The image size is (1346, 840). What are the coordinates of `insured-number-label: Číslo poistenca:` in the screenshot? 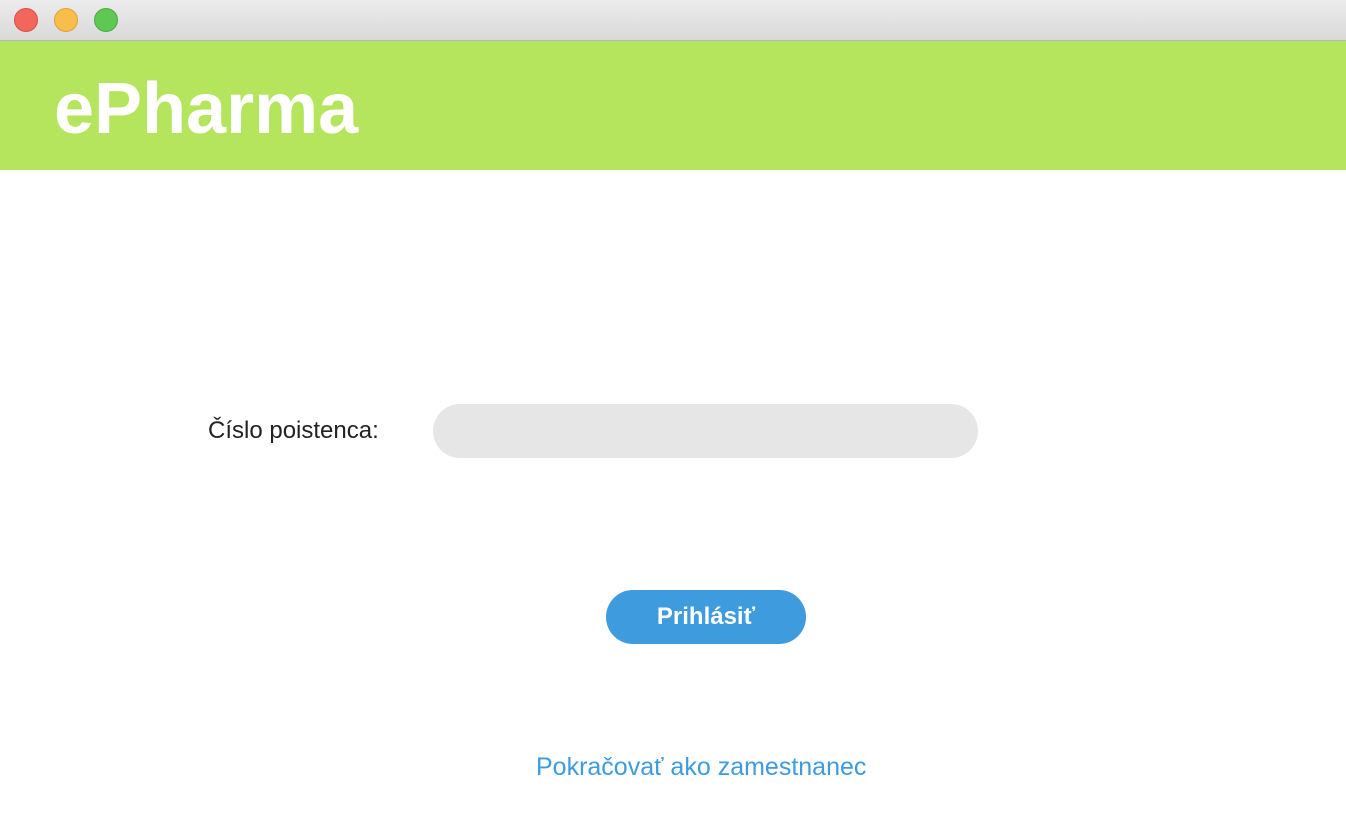 It's located at (293, 430).